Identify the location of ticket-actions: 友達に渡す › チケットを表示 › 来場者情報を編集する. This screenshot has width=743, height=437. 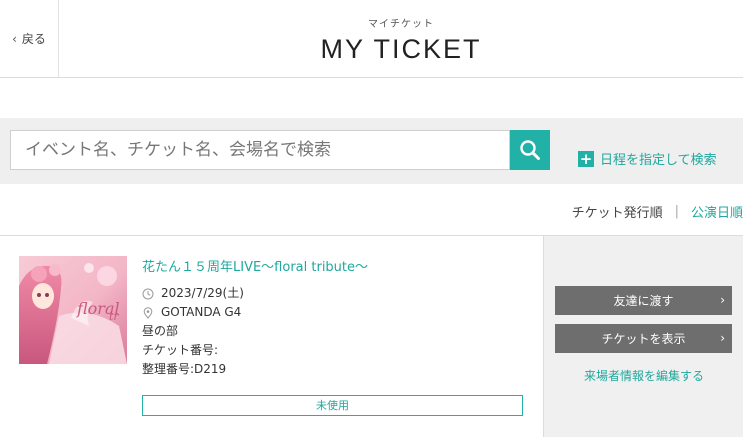
(643, 336).